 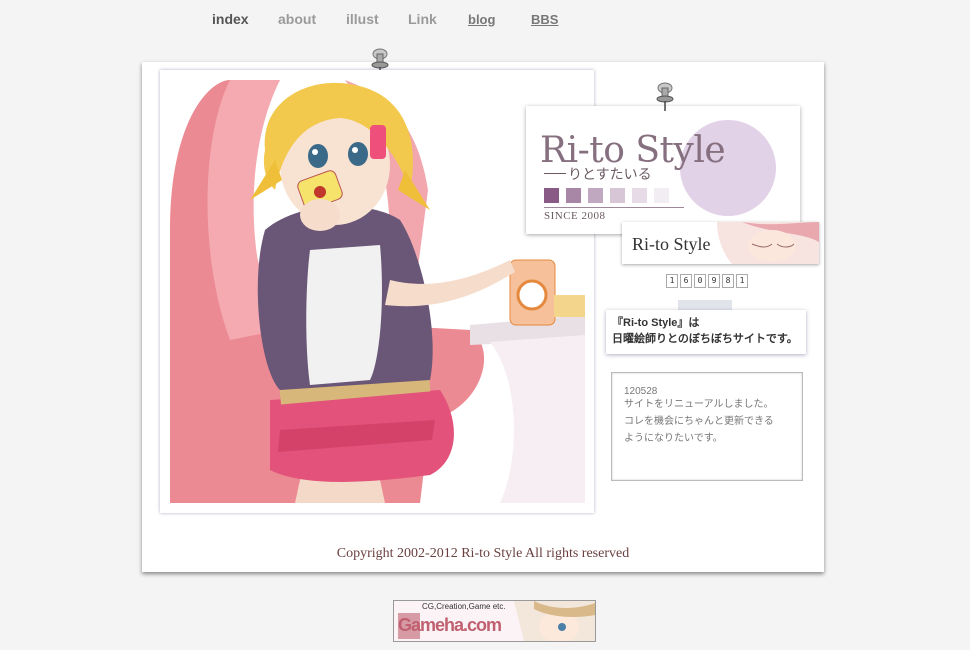 I want to click on pushpin-icon, so click(x=665, y=96).